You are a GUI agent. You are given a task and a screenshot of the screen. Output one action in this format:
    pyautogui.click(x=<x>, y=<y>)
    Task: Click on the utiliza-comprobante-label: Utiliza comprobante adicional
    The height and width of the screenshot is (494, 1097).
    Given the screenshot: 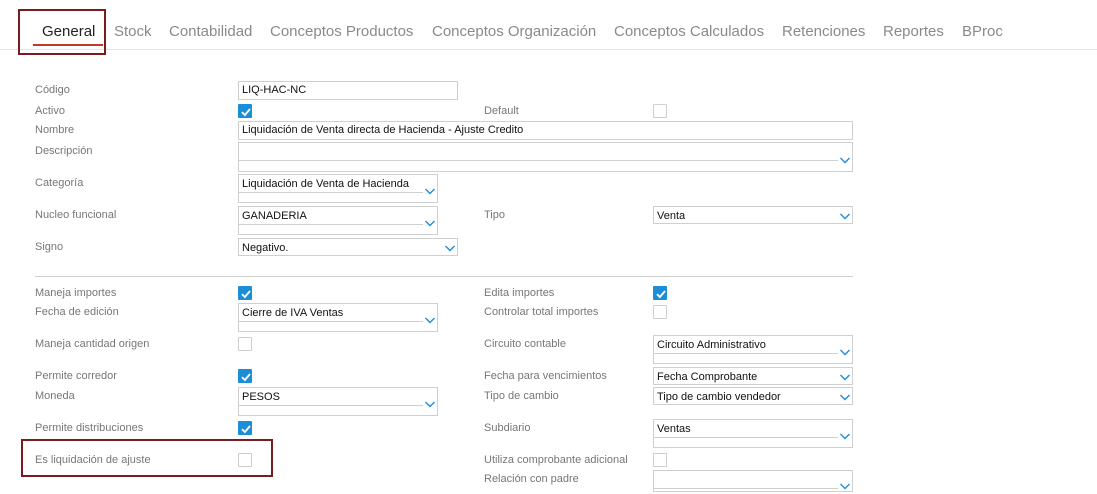 What is the action you would take?
    pyautogui.click(x=556, y=460)
    